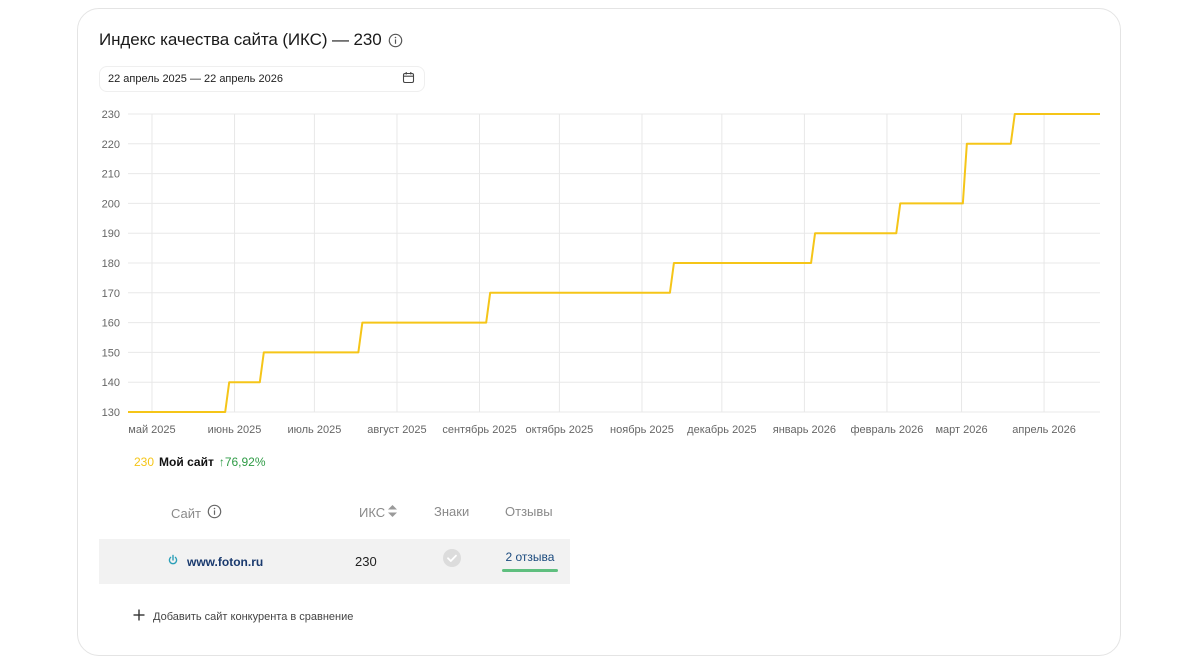  I want to click on x-tick-label: март 2026, so click(961, 430).